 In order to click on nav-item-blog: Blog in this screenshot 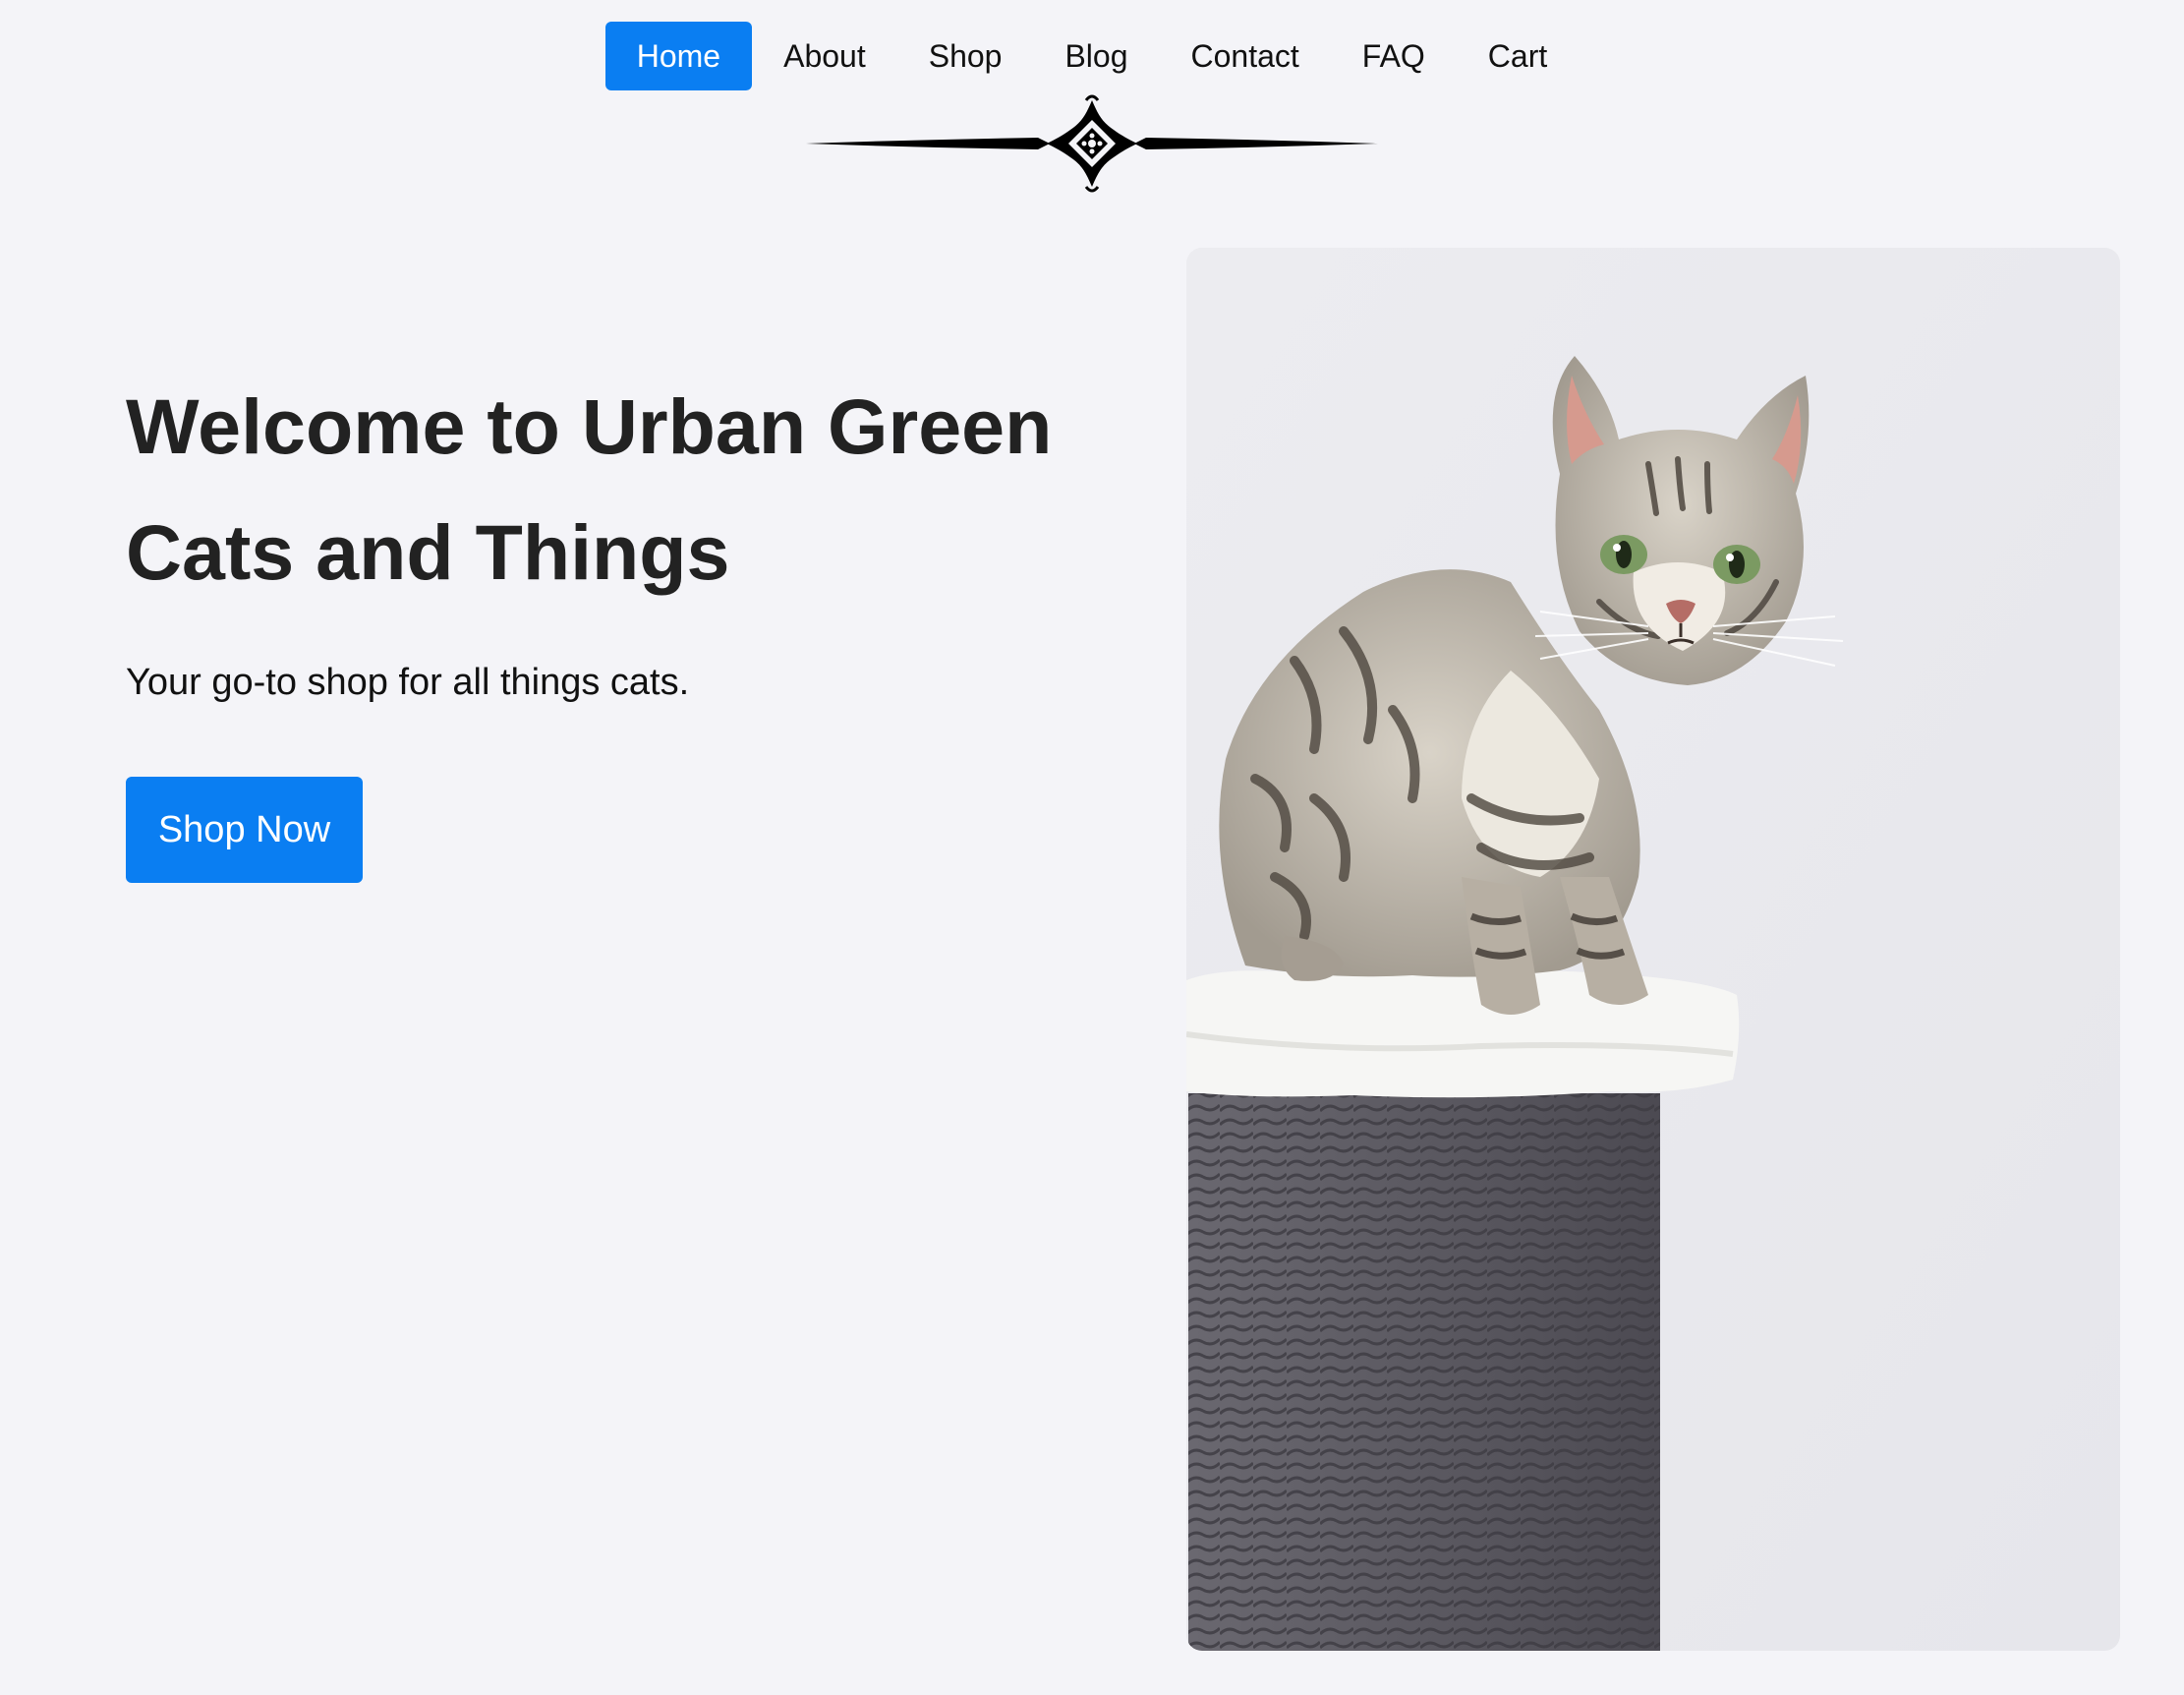, I will do `click(1096, 56)`.